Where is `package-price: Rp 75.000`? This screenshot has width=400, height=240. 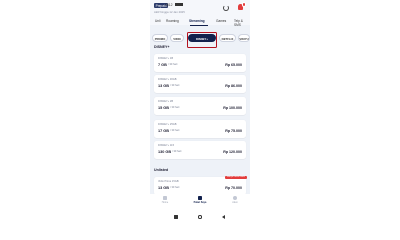
package-price: Rp 75.000 is located at coordinates (233, 130).